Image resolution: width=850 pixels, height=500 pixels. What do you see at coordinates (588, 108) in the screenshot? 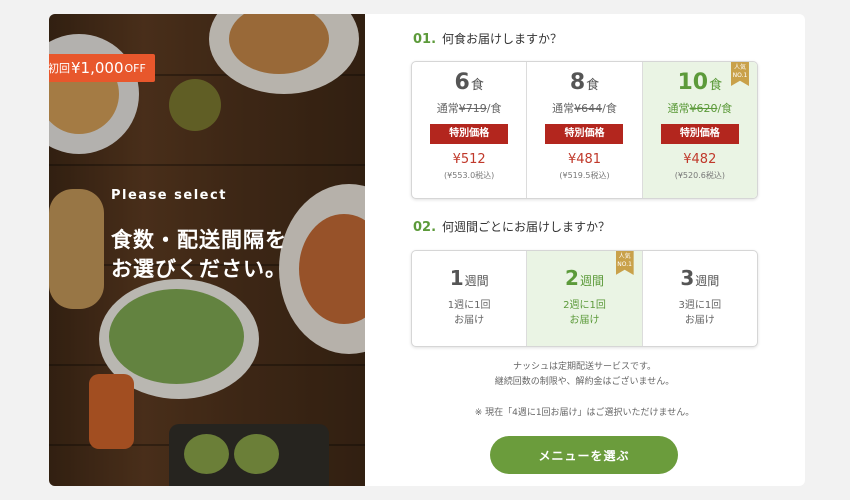
I see `regular-price: ¥644` at bounding box center [588, 108].